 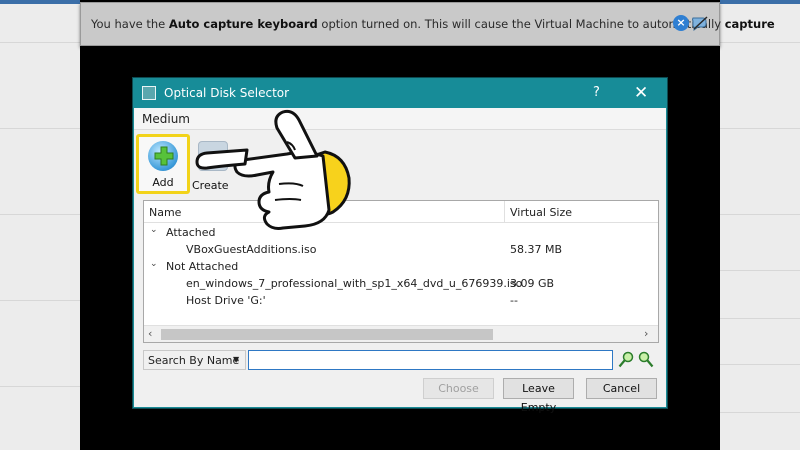 What do you see at coordinates (251, 249) in the screenshot?
I see `disk-name: VBoxGuestAdditions.iso` at bounding box center [251, 249].